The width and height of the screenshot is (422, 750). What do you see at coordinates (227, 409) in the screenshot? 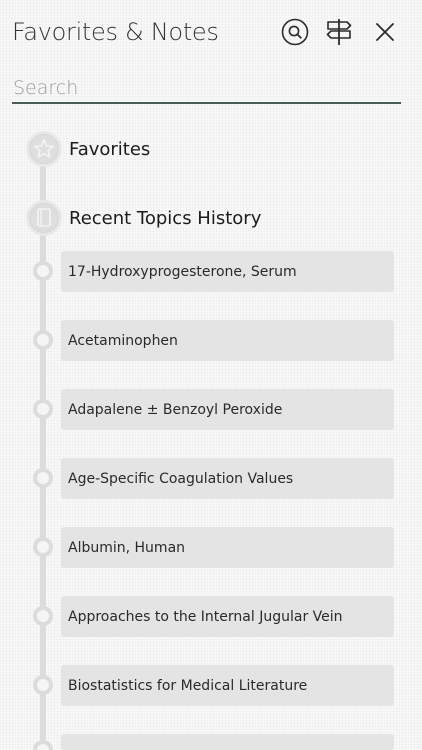
I see `history-item: Adapalene ± Benzoyl Peroxide` at bounding box center [227, 409].